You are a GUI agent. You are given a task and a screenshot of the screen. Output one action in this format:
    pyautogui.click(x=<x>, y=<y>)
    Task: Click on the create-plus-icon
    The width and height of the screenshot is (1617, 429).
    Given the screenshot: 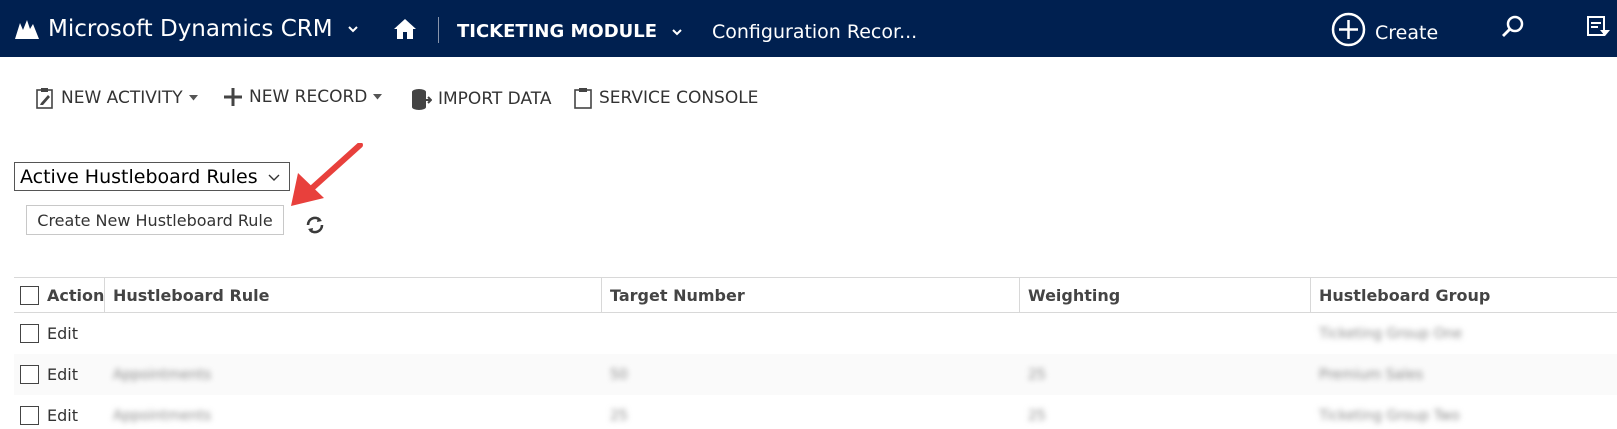 What is the action you would take?
    pyautogui.click(x=1348, y=29)
    